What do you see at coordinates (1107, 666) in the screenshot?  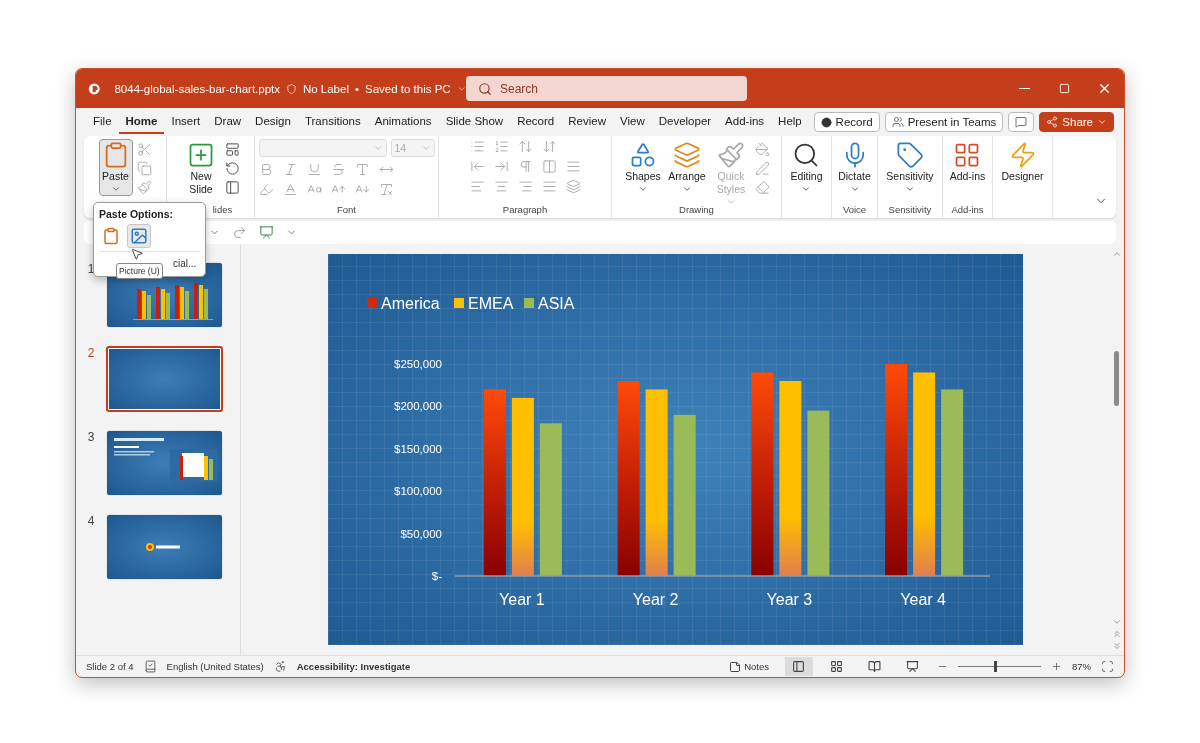 I see `fit-slide-icon` at bounding box center [1107, 666].